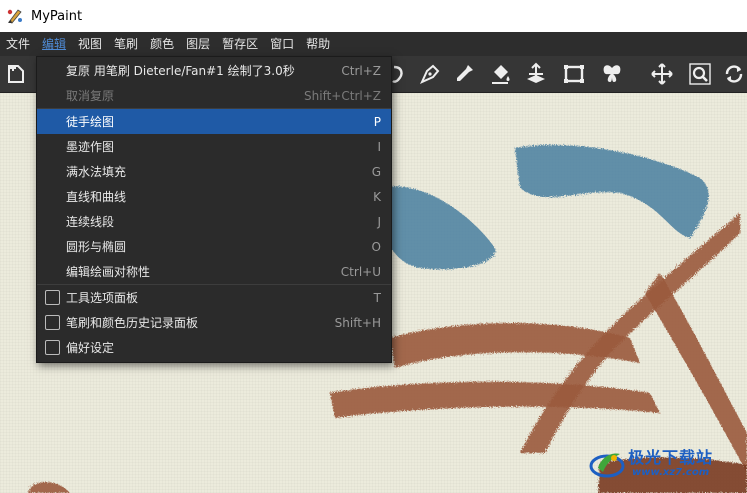 The height and width of the screenshot is (493, 747). What do you see at coordinates (162, 44) in the screenshot?
I see `menu-color: 颜色` at bounding box center [162, 44].